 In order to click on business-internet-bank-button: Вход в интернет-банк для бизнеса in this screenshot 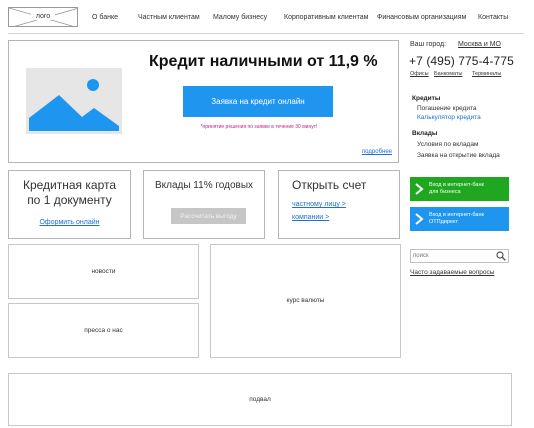, I will do `click(459, 189)`.